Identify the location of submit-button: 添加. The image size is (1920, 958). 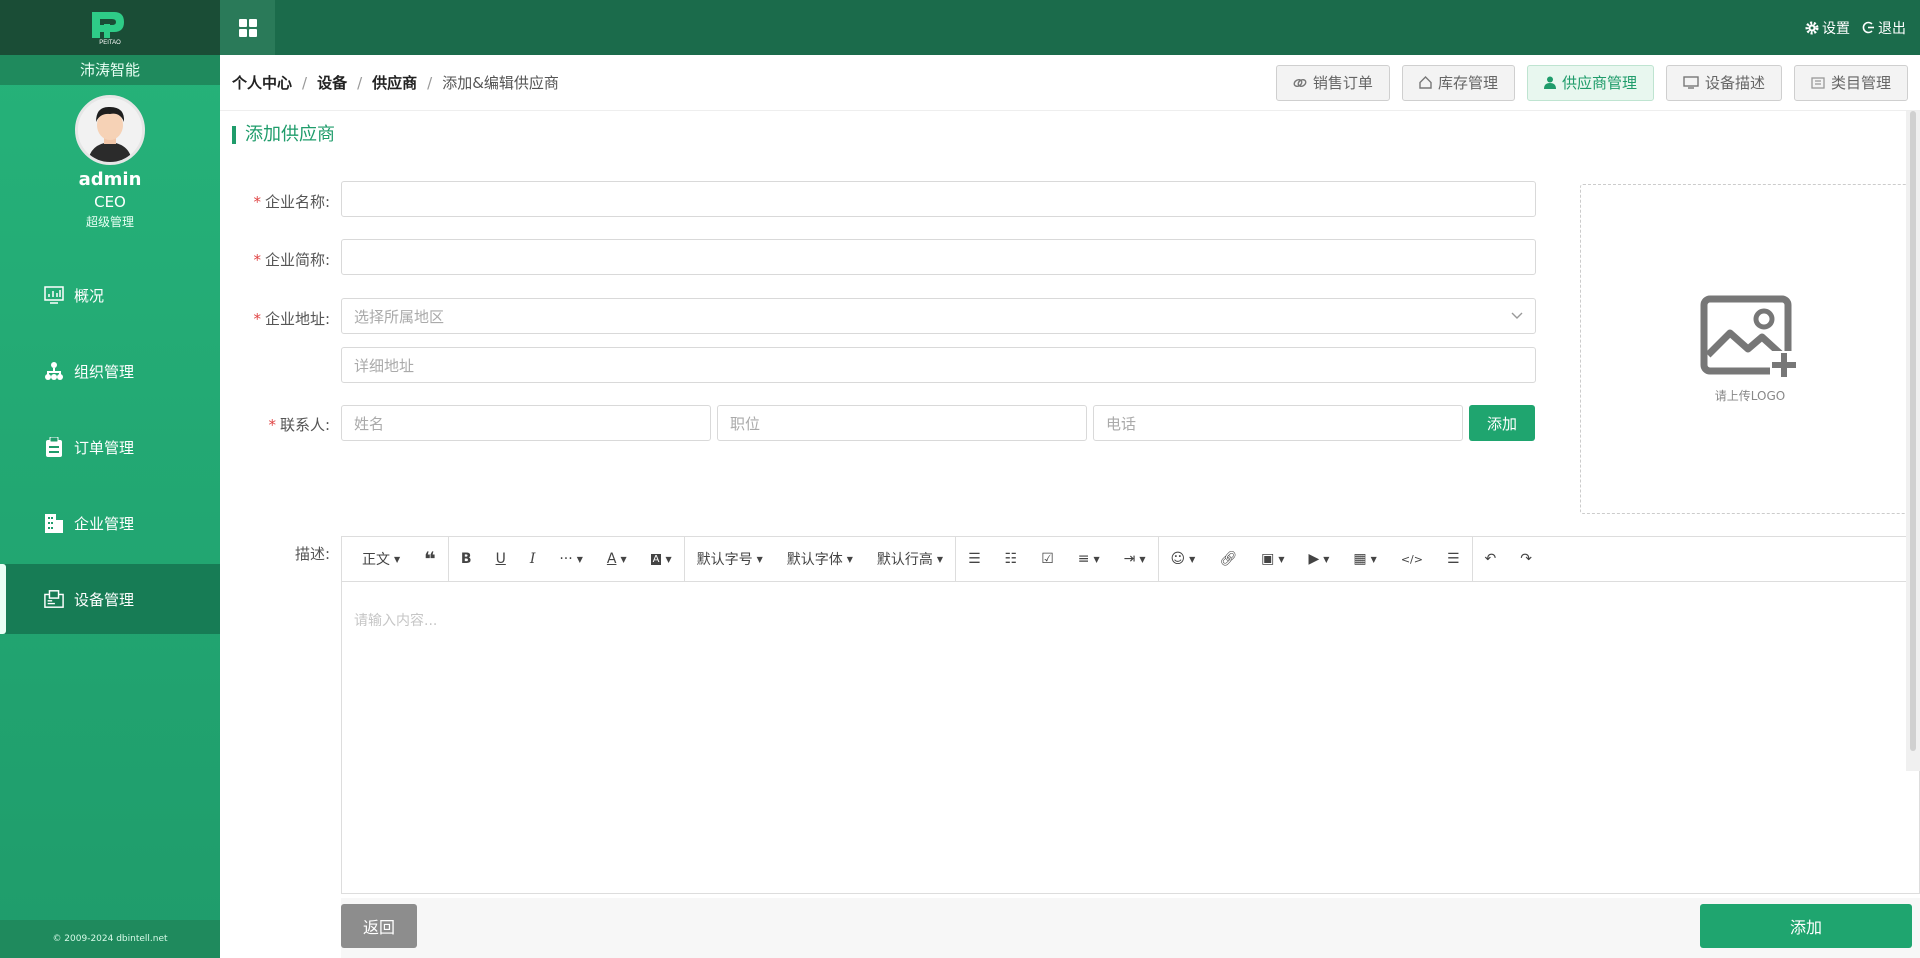
(1806, 926).